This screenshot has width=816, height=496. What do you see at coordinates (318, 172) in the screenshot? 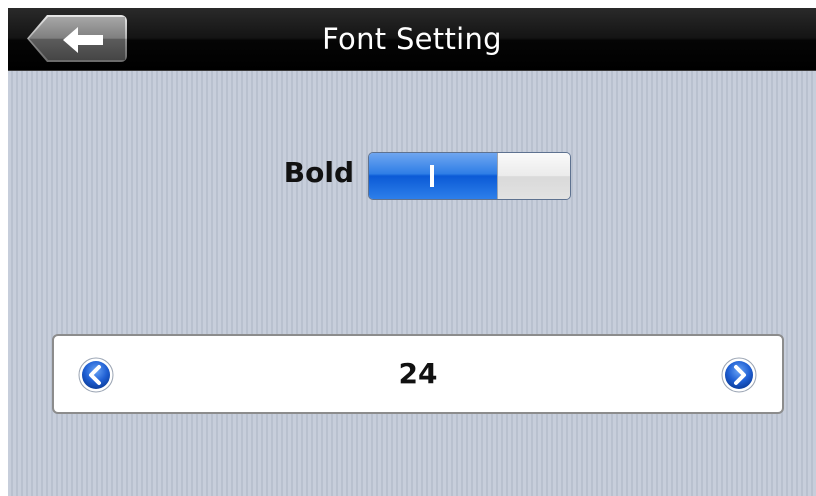
I see `bold-label: Bold` at bounding box center [318, 172].